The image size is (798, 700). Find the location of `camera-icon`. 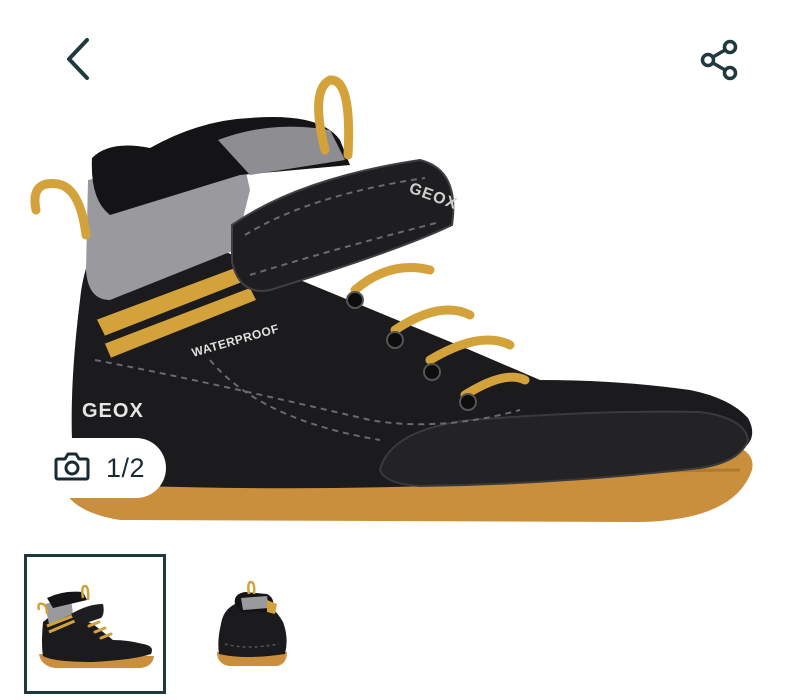

camera-icon is located at coordinates (72, 468).